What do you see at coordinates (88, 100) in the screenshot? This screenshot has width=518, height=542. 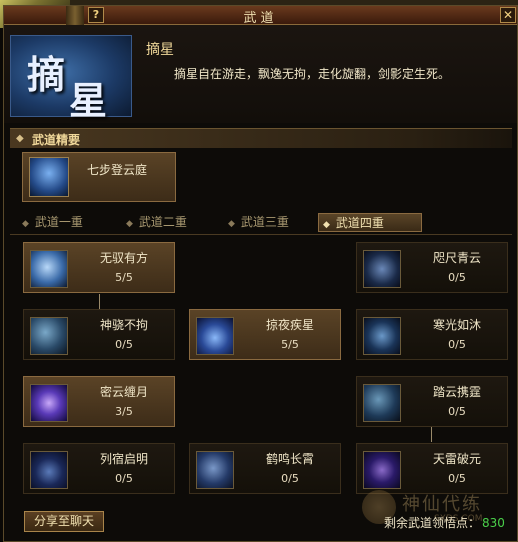 I see `emblem-char-2: 星` at bounding box center [88, 100].